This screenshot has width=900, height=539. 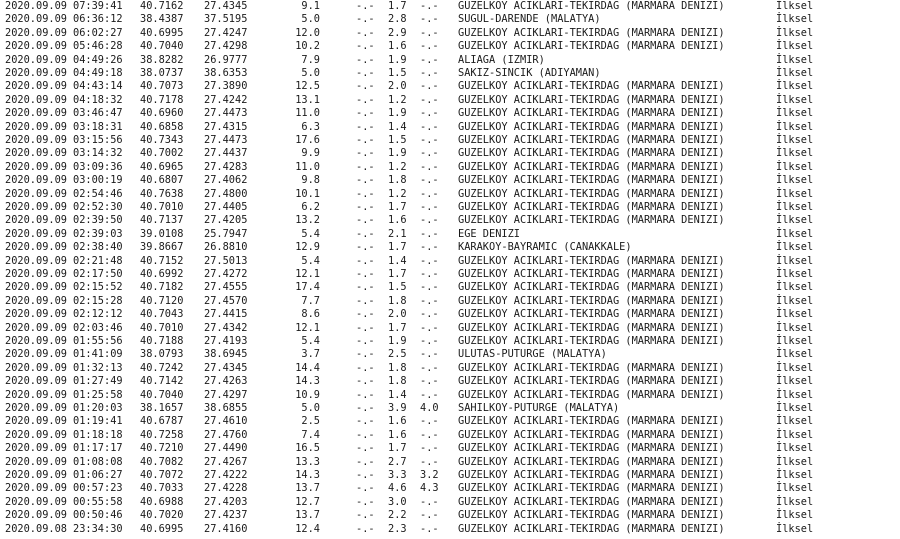 What do you see at coordinates (307, 99) in the screenshot?
I see `depth-cell: 13.1` at bounding box center [307, 99].